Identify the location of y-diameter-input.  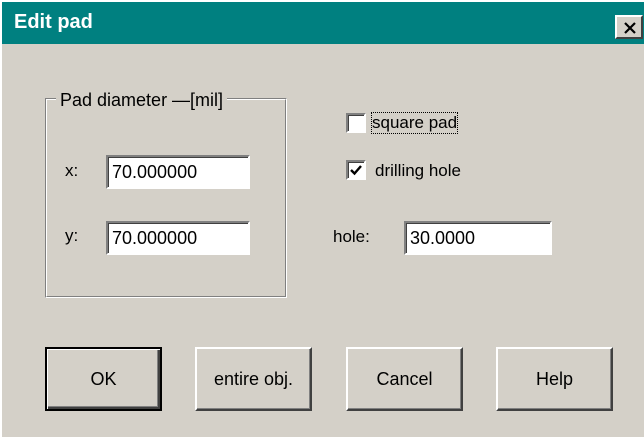
(178, 238).